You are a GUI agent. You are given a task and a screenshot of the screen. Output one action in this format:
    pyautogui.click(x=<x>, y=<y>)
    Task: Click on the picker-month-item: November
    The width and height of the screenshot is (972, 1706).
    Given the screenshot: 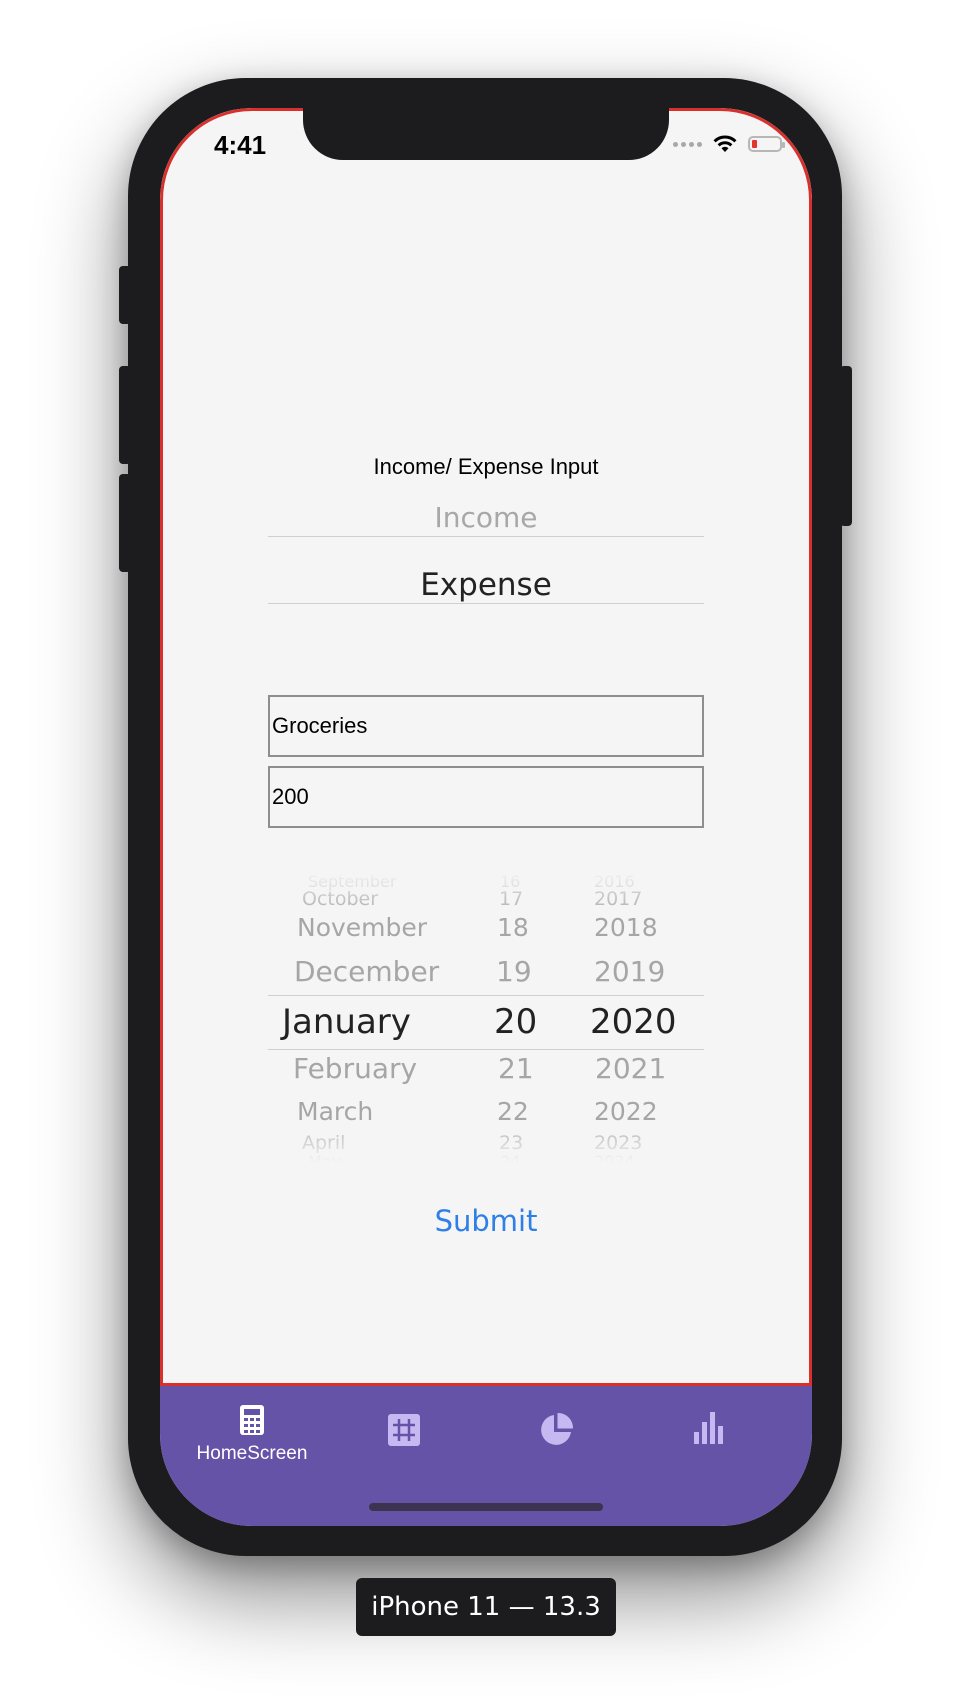 What is the action you would take?
    pyautogui.click(x=362, y=927)
    